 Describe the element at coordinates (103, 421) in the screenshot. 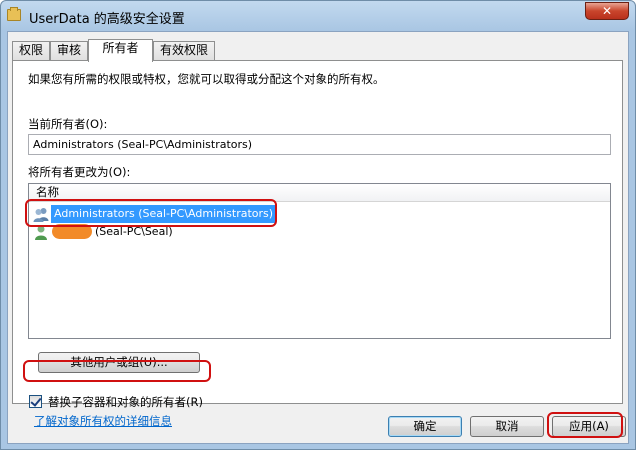

I see `learn-ownership-link: 了解对象所有权的详细信息` at that location.